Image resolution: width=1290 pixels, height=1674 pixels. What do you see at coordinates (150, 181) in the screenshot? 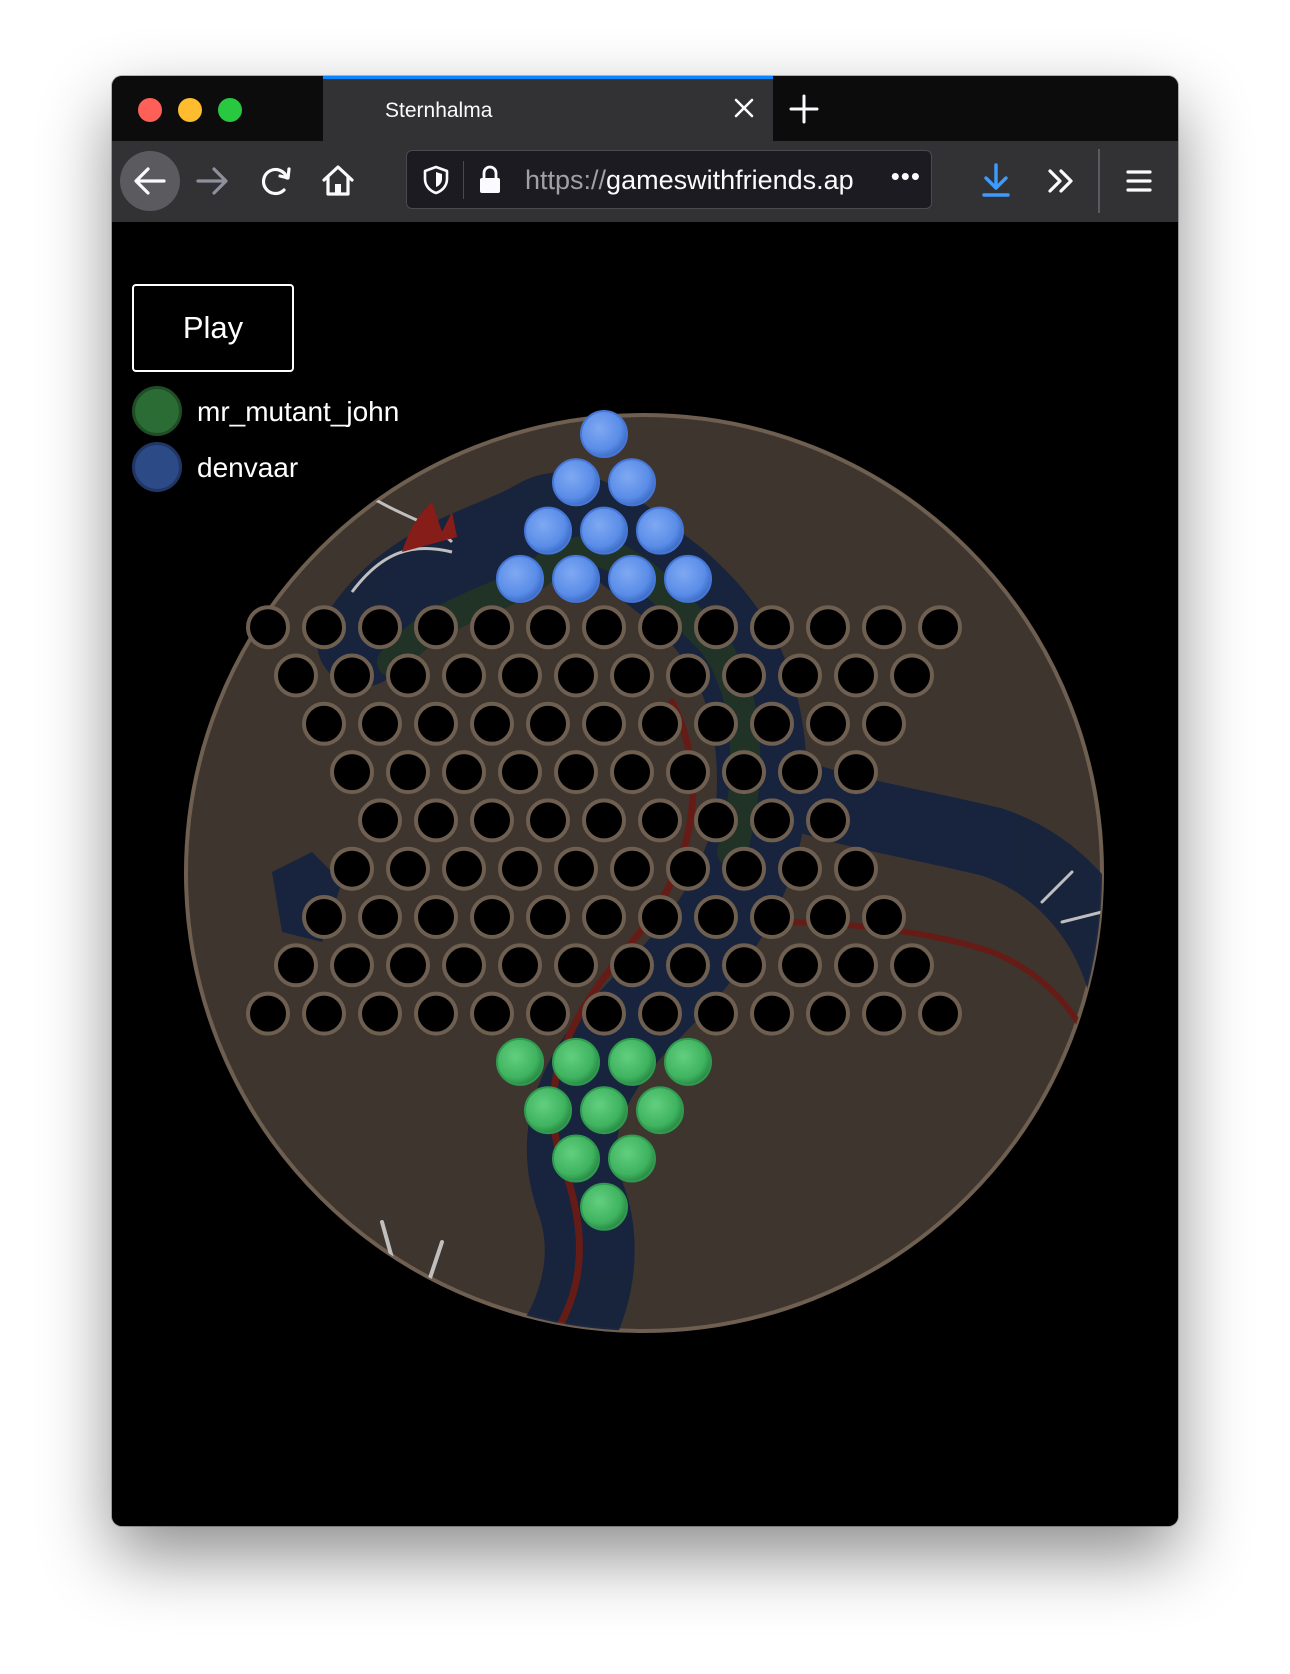
I see `back-button` at bounding box center [150, 181].